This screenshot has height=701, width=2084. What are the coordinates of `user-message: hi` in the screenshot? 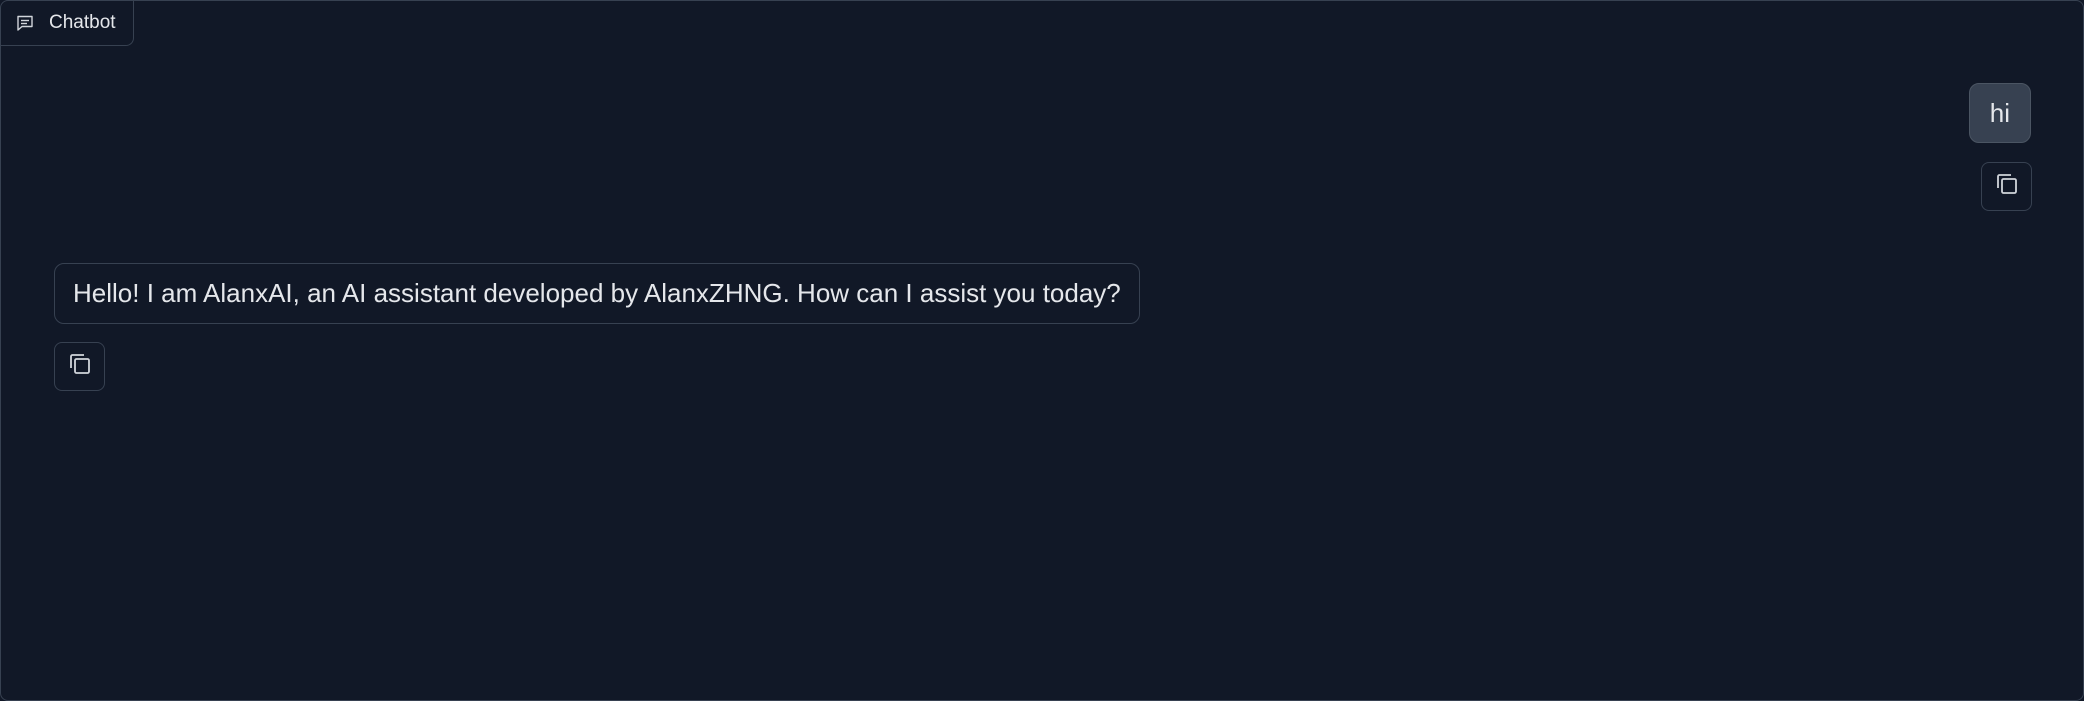 It's located at (1999, 113).